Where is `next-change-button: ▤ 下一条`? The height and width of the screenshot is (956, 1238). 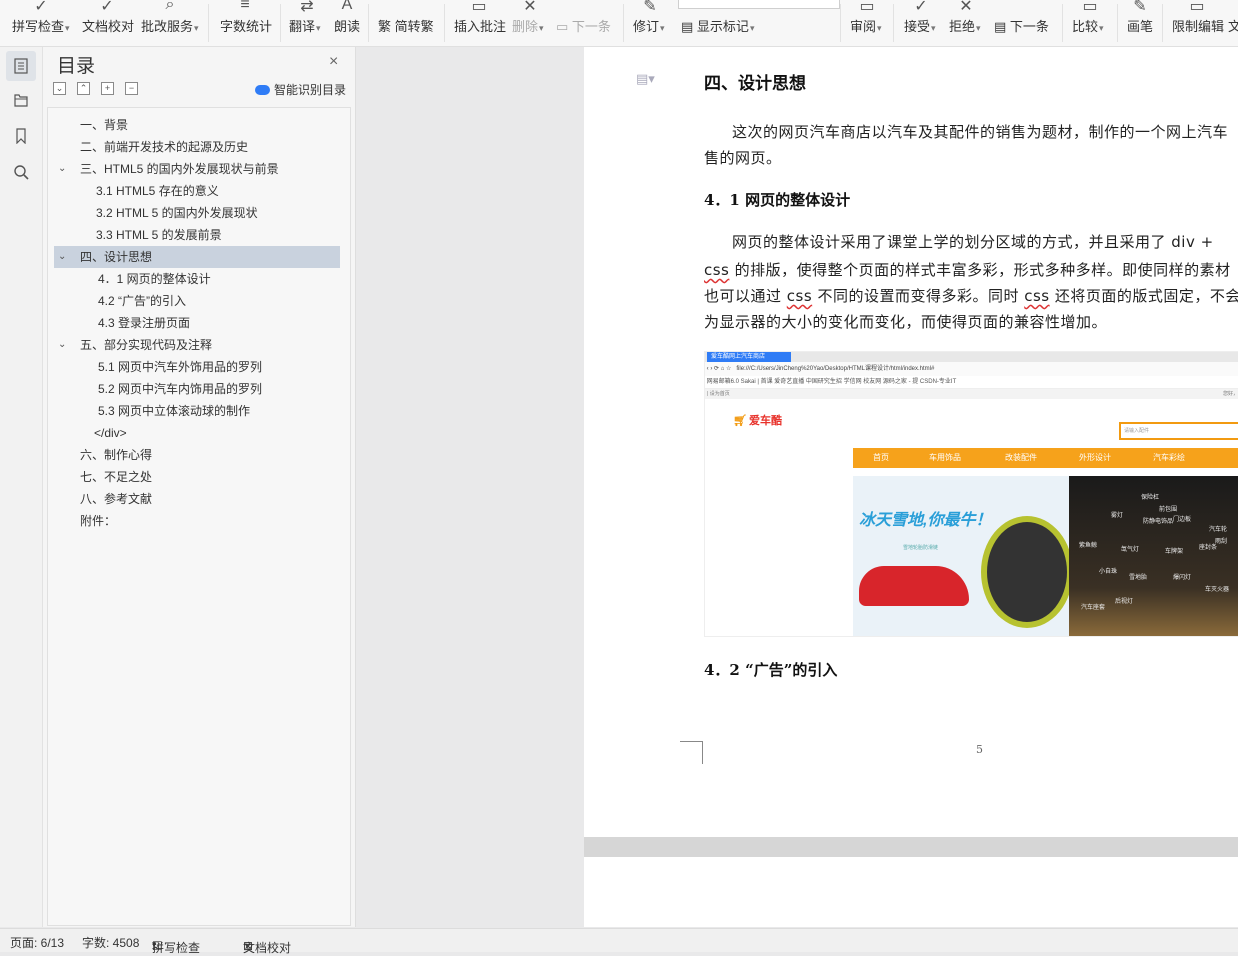
next-change-button: ▤ 下一条 is located at coordinates (1023, 23).